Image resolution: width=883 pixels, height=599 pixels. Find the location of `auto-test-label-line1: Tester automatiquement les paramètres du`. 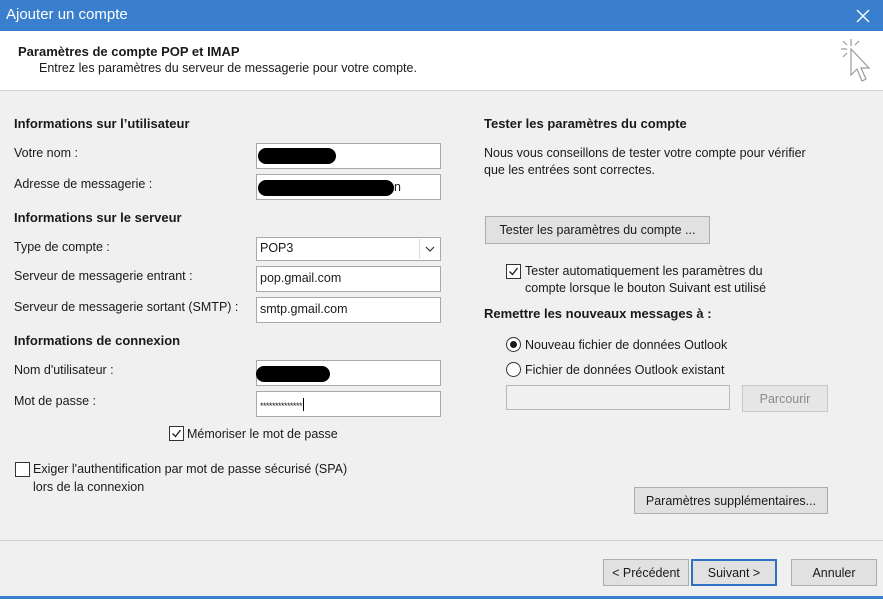

auto-test-label-line1: Tester automatiquement les paramètres du is located at coordinates (644, 271).